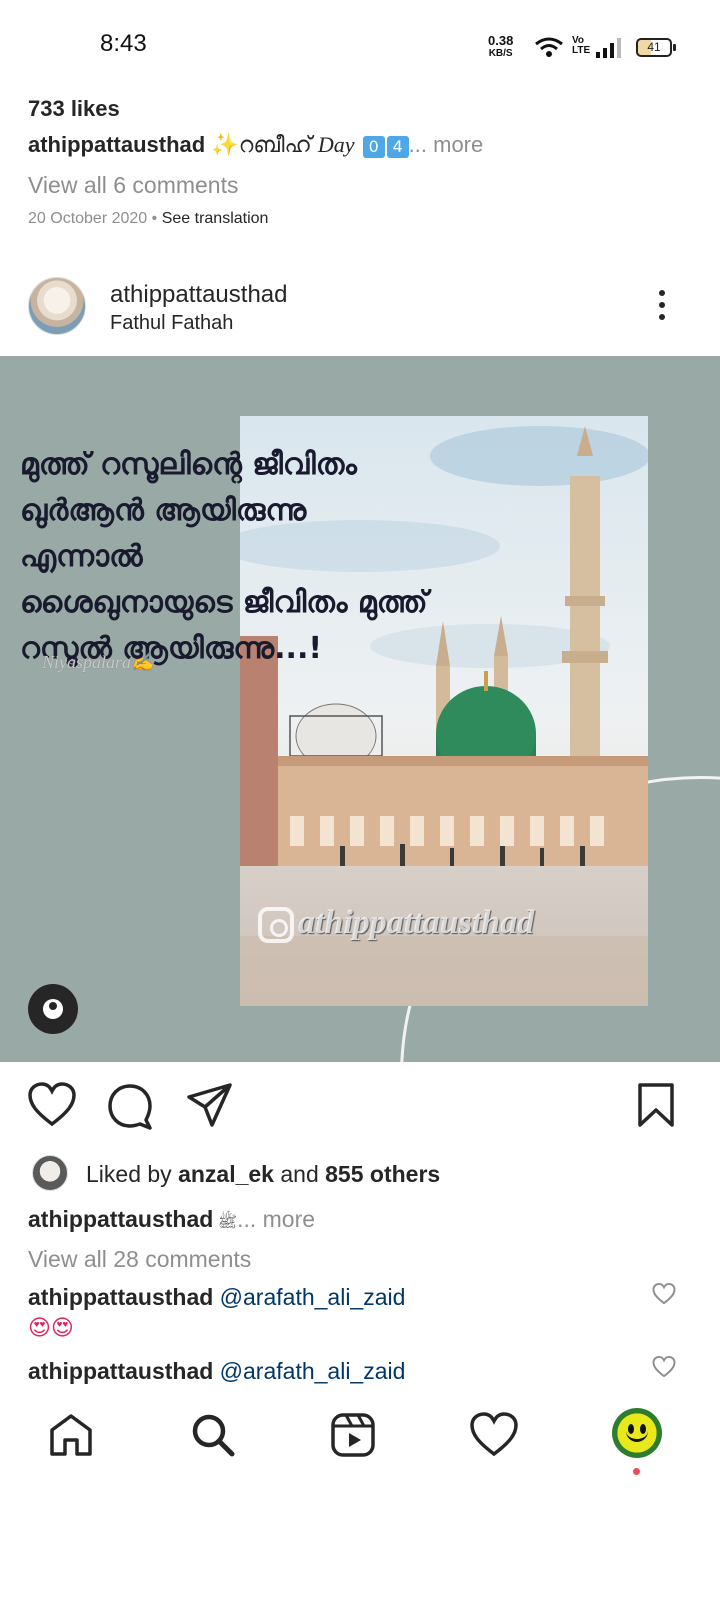 Image resolution: width=720 pixels, height=1600 pixels. I want to click on view-all-comments-link: View all 6 comments, so click(133, 185).